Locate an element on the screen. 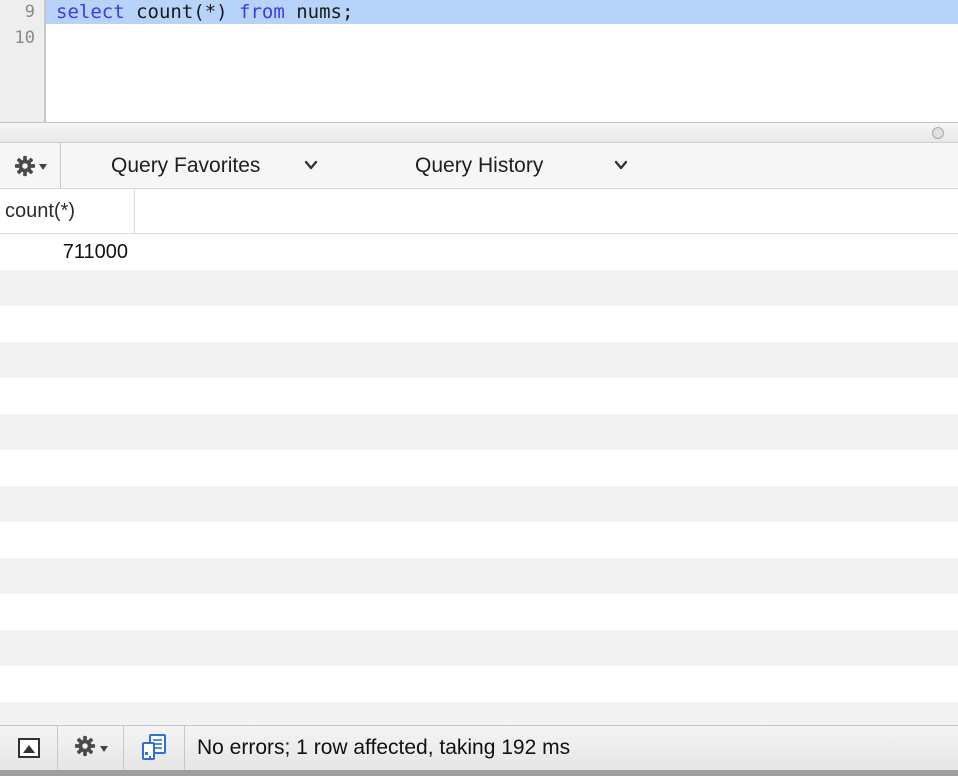  query-console-icon is located at coordinates (154, 747).